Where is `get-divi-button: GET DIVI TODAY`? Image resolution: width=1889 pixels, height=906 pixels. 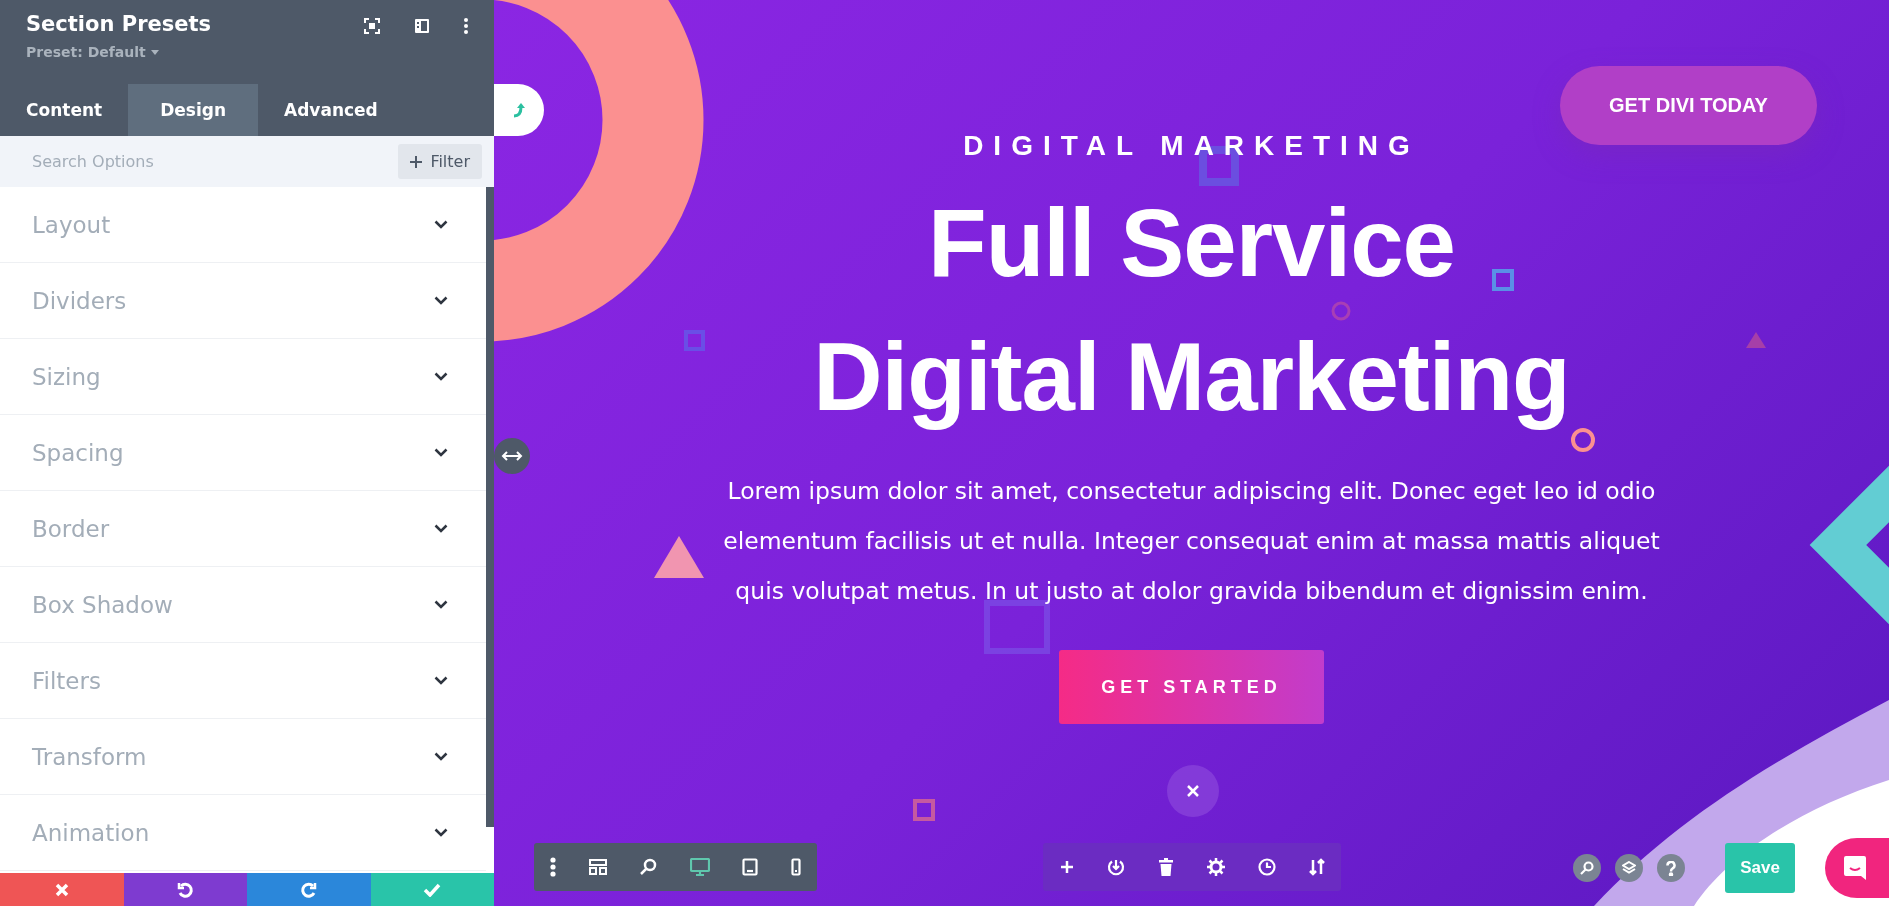 get-divi-button: GET DIVI TODAY is located at coordinates (1688, 105).